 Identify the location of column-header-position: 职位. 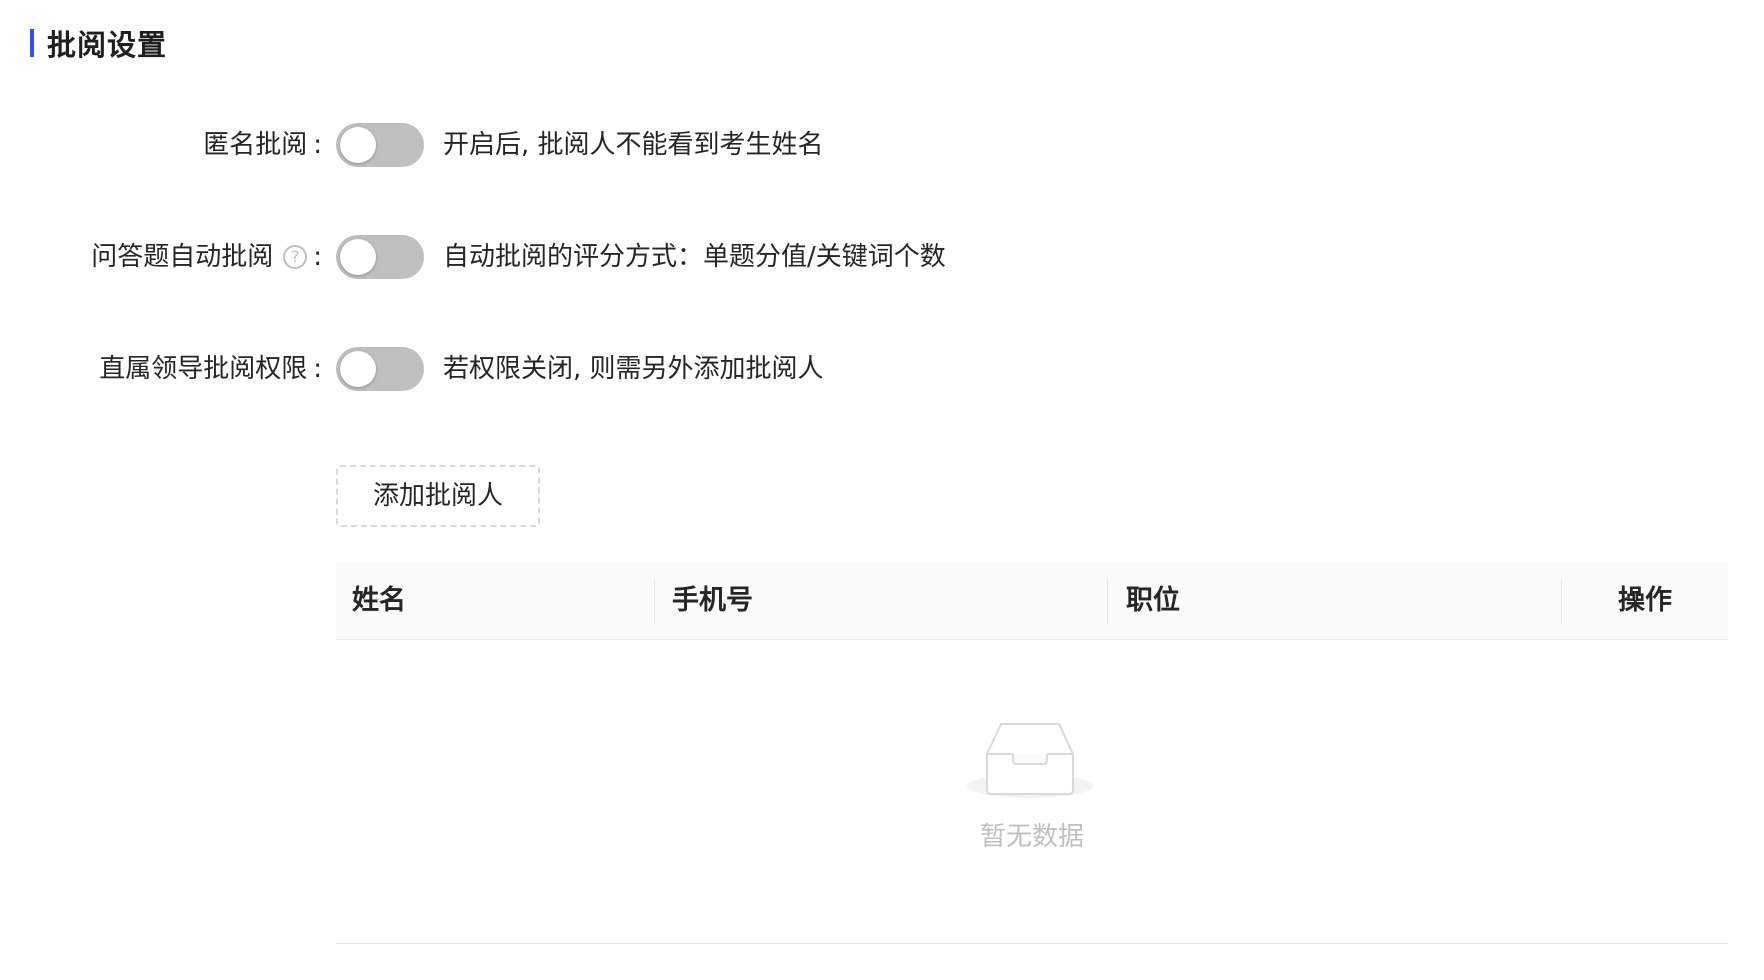
(1153, 600).